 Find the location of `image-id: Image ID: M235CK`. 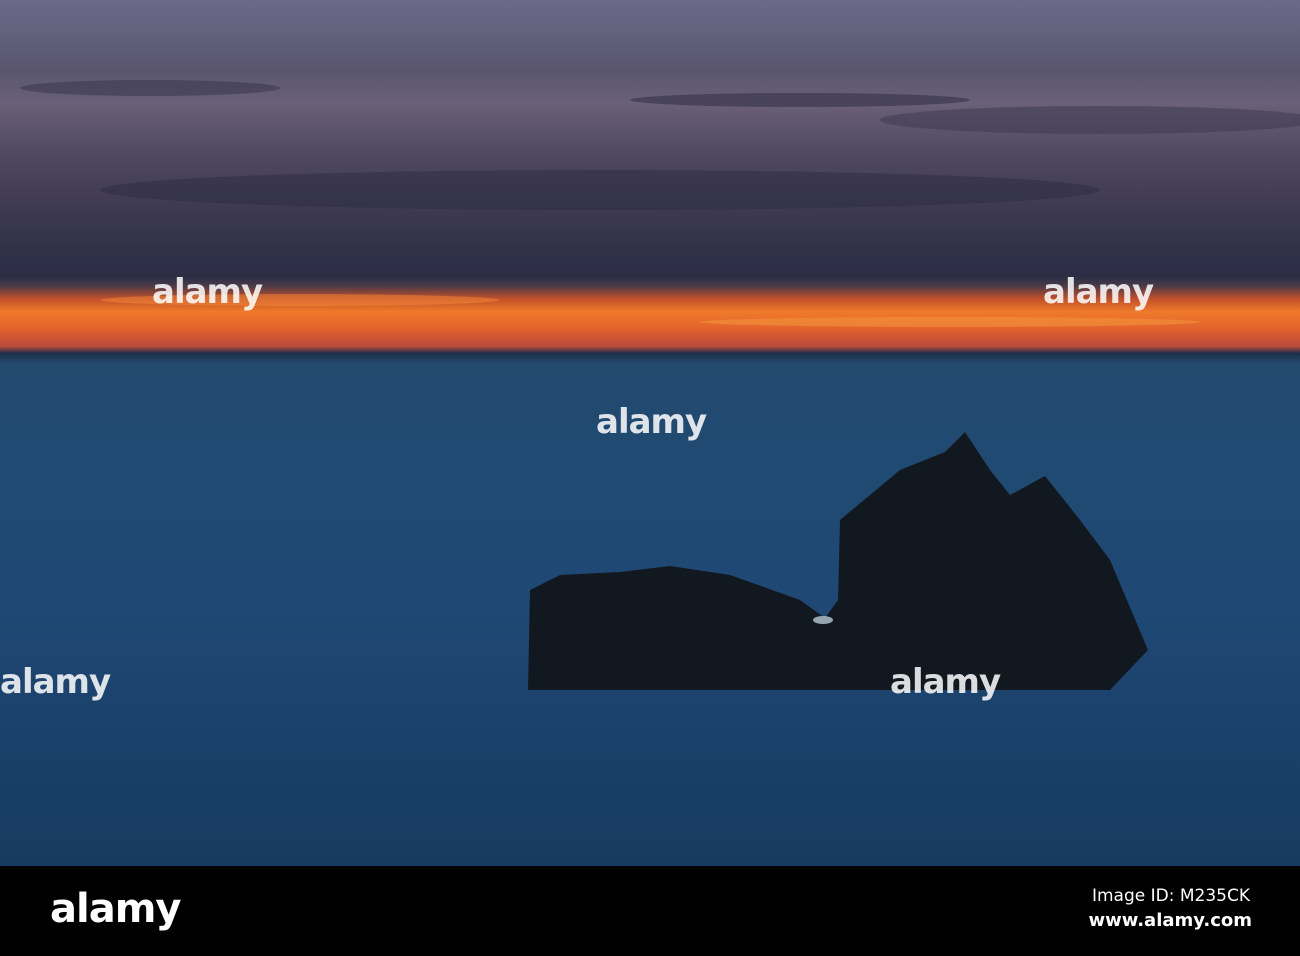

image-id: Image ID: M235CK is located at coordinates (1170, 896).